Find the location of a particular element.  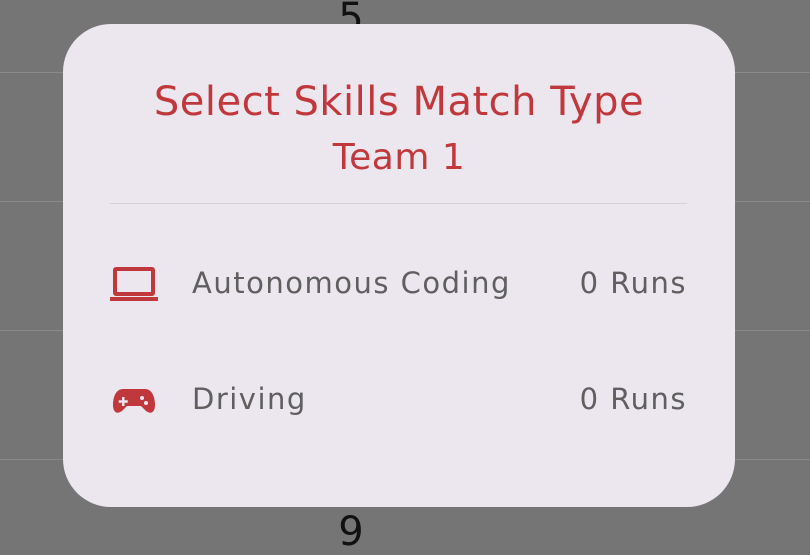

dialog-title: Select Skills Match Type is located at coordinates (399, 102).